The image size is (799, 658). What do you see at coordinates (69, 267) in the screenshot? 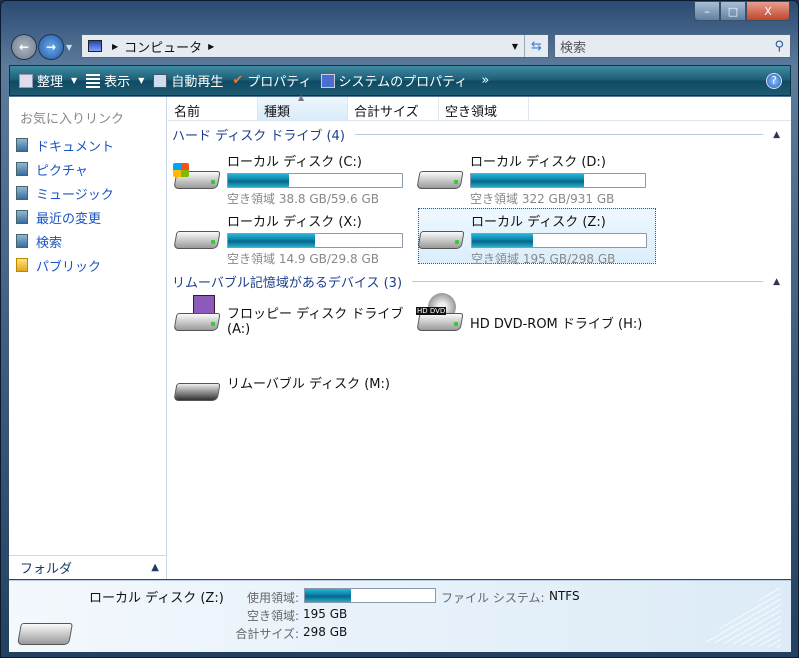
I see `sidebar-item-label: パブリック` at bounding box center [69, 267].